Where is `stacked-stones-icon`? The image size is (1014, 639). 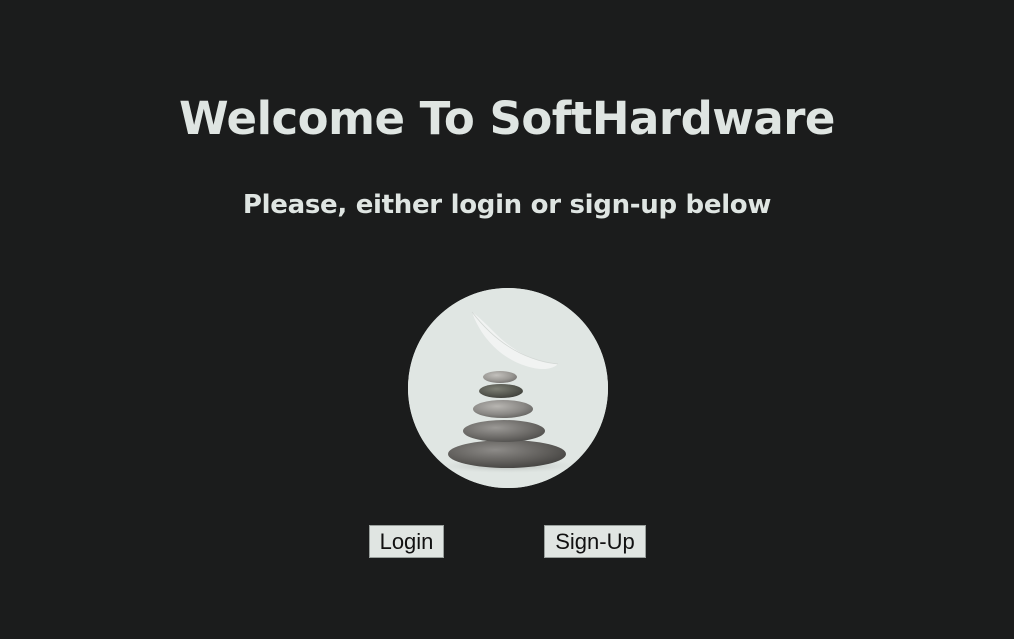 stacked-stones-icon is located at coordinates (508, 388).